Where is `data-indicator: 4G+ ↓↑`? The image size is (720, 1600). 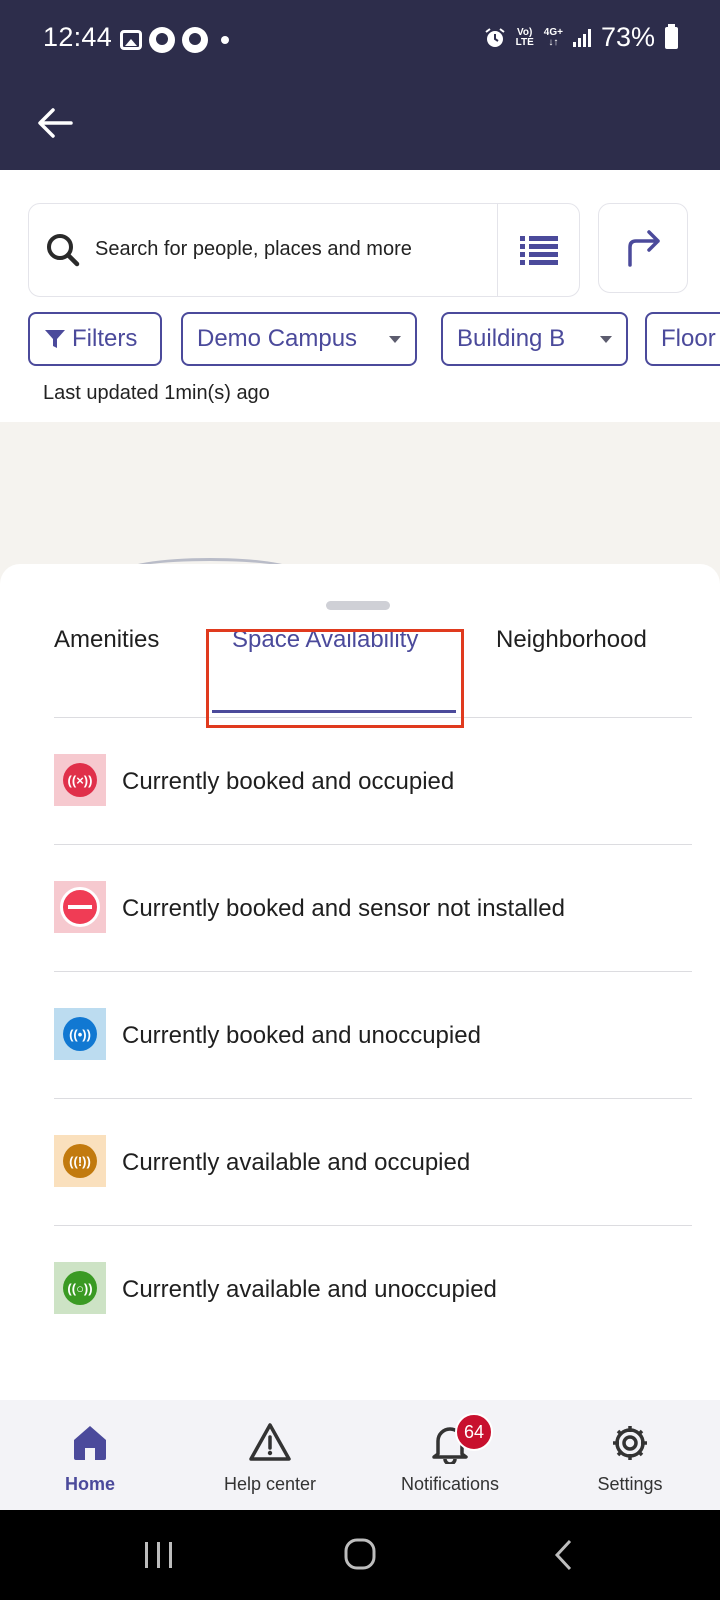
data-indicator: 4G+ ↓↑ is located at coordinates (553, 37).